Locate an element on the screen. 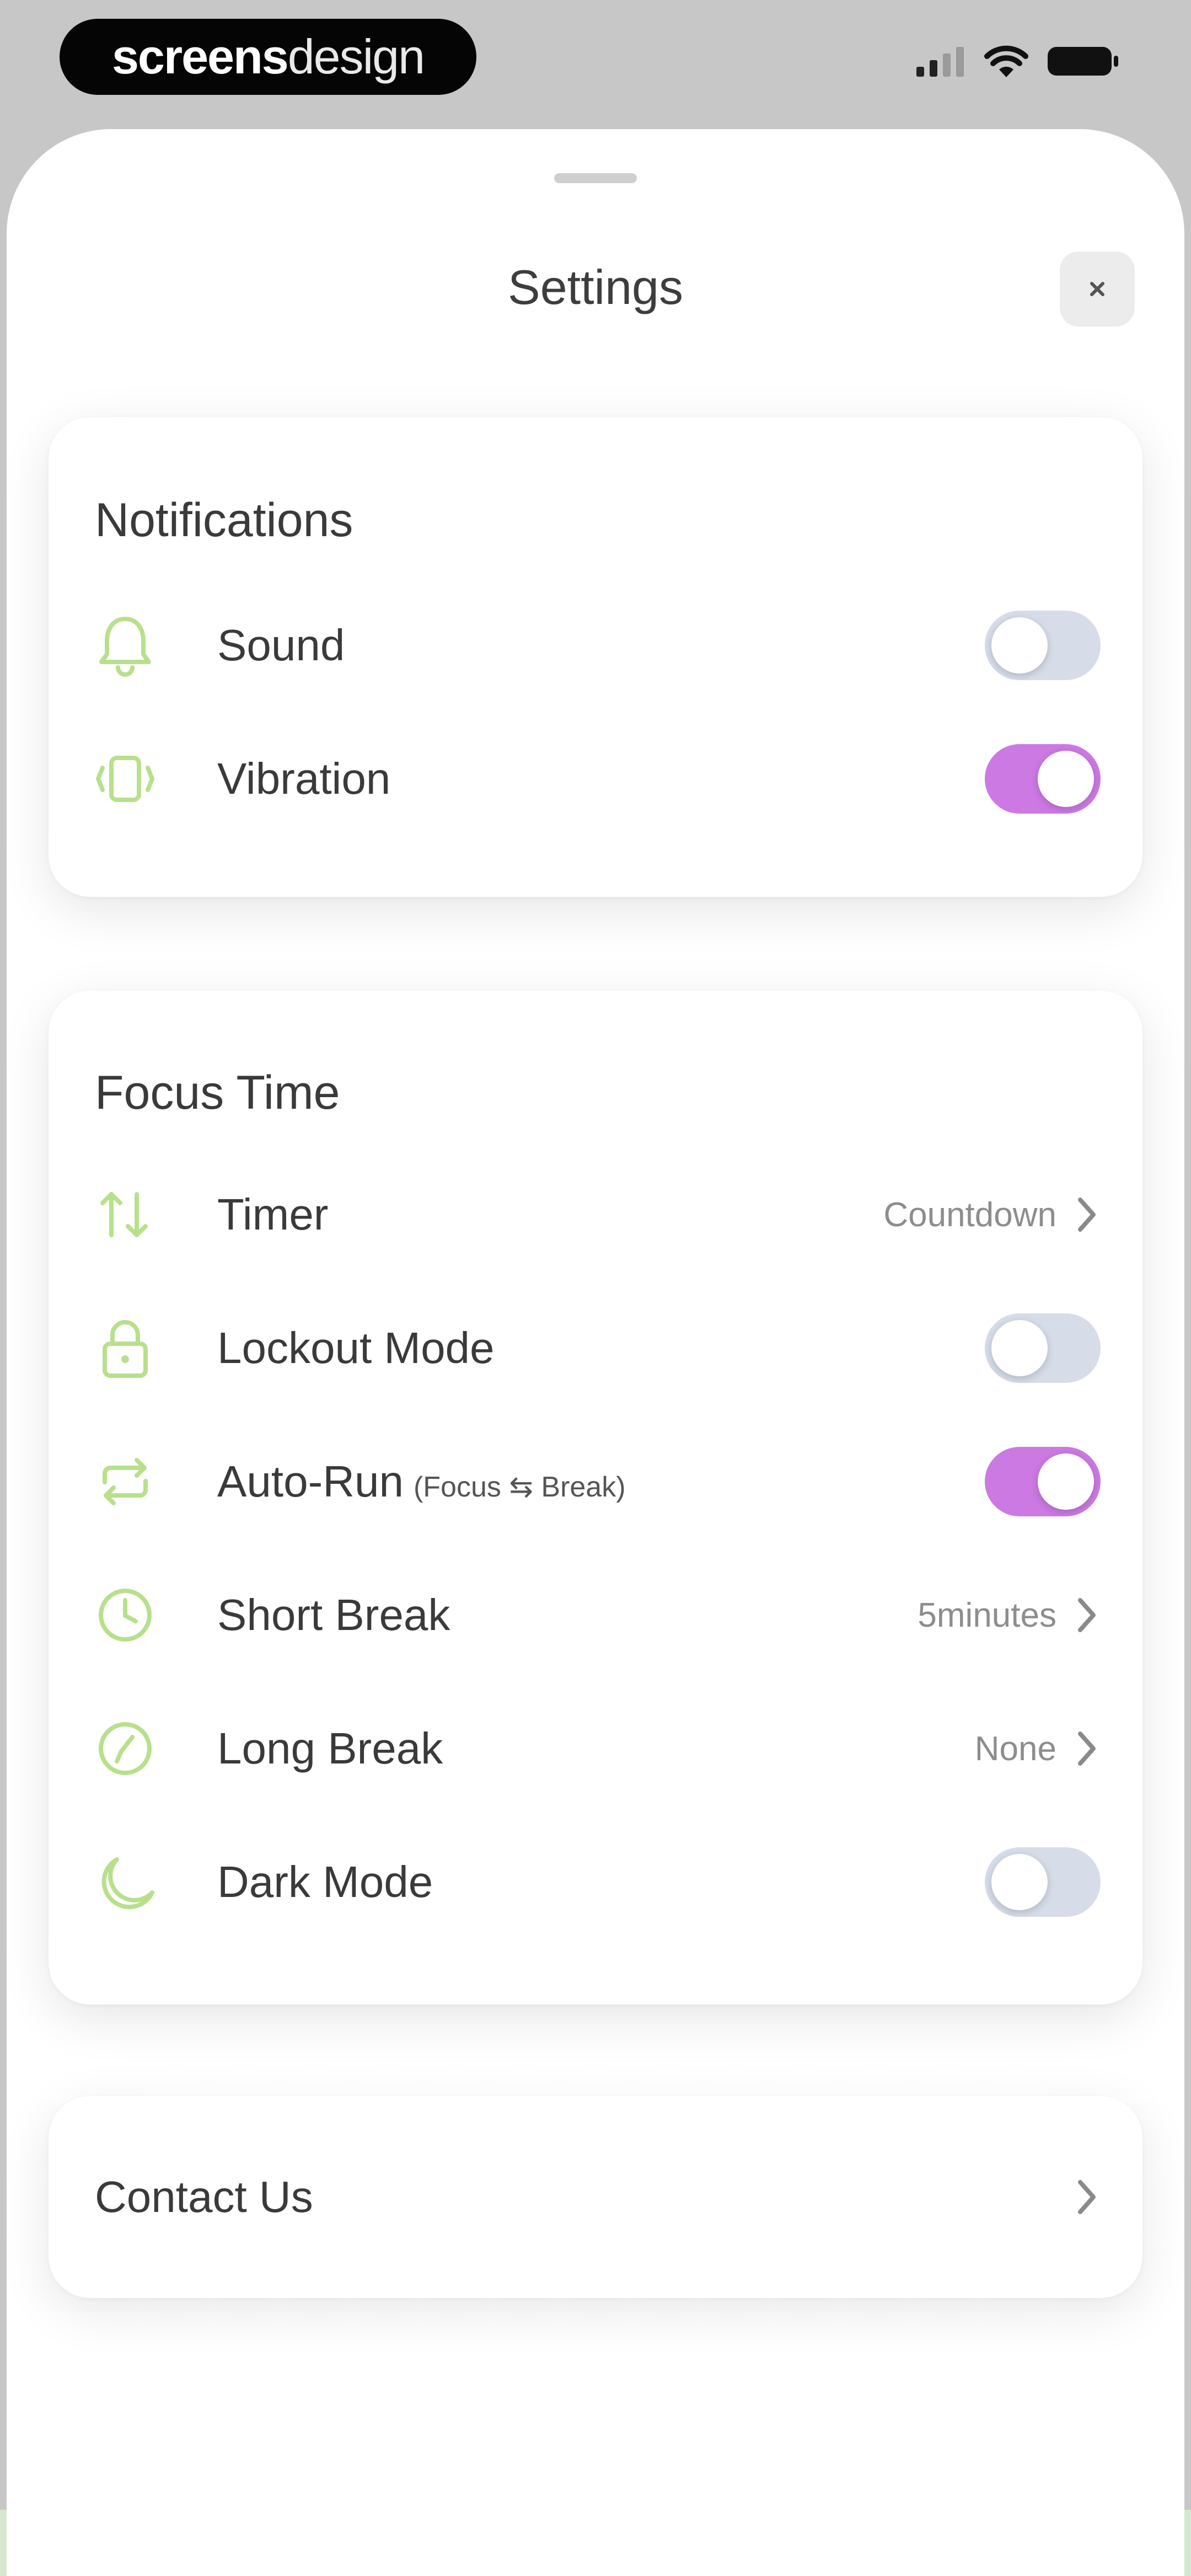 The height and width of the screenshot is (2576, 1191). short-break-value: 5minutes is located at coordinates (987, 1615).